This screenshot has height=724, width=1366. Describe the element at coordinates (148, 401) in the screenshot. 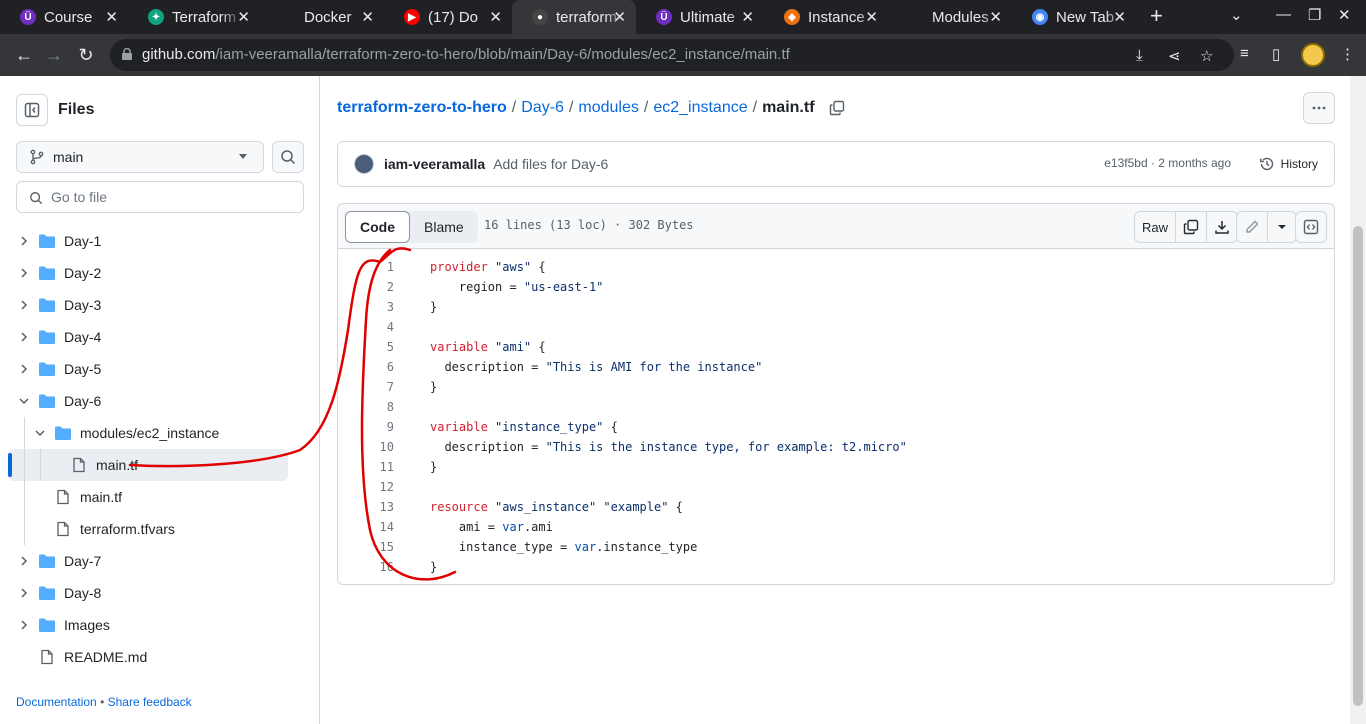

I see `tree-folder: Day-6` at that location.